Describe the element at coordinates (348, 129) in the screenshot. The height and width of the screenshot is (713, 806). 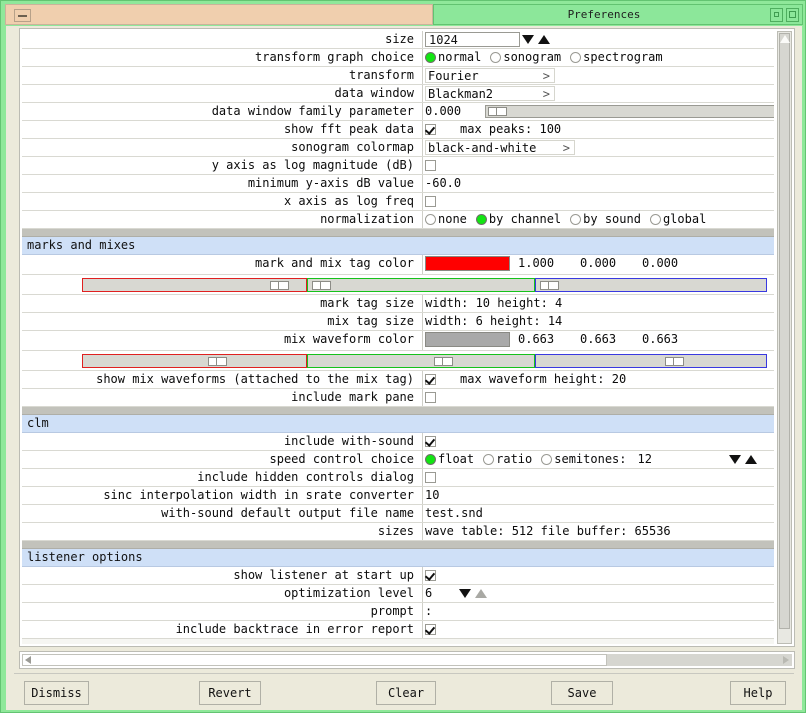
I see `row-label: show fft peak data` at that location.